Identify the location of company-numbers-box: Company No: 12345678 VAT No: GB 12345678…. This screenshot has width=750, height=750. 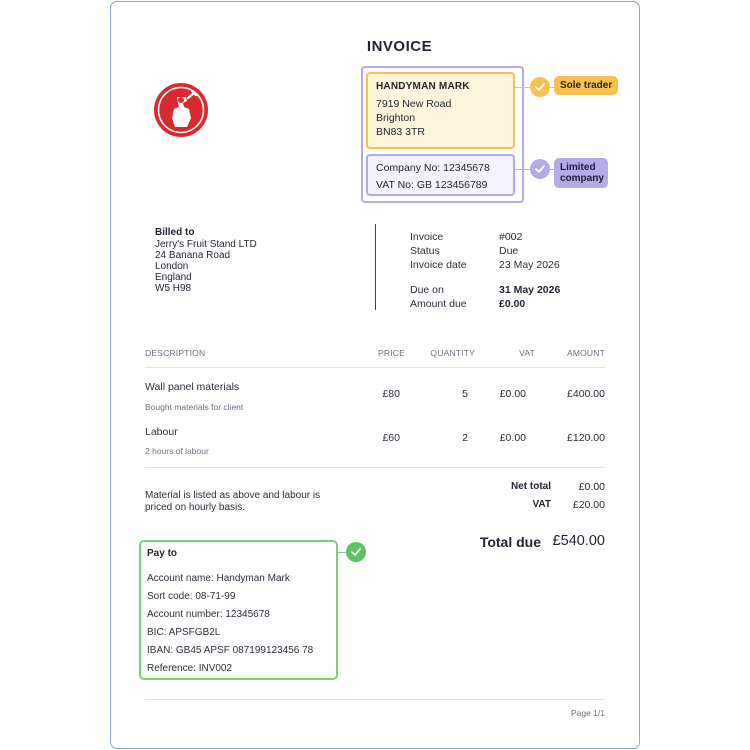
(440, 175).